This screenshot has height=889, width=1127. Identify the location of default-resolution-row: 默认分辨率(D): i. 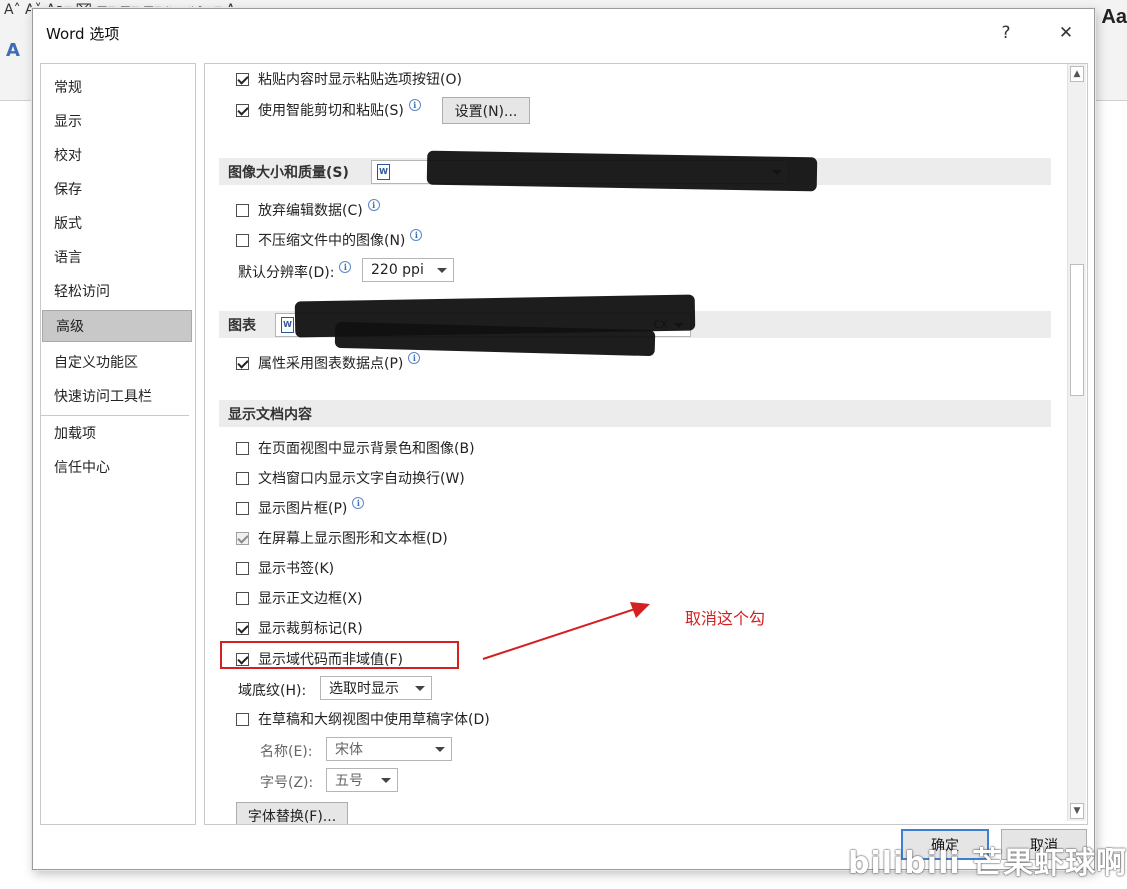
(295, 271).